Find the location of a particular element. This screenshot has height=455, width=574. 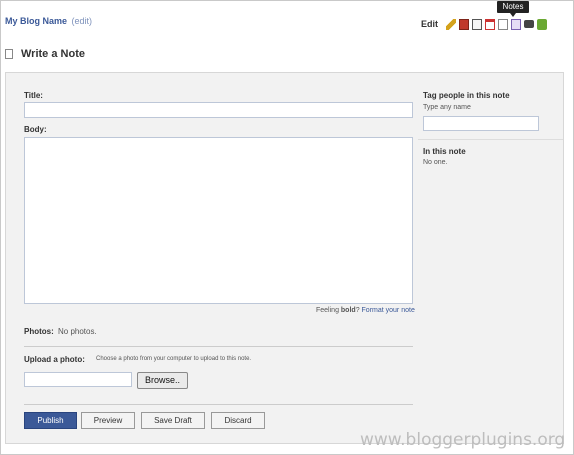

in-note-heading: In this note is located at coordinates (444, 151).